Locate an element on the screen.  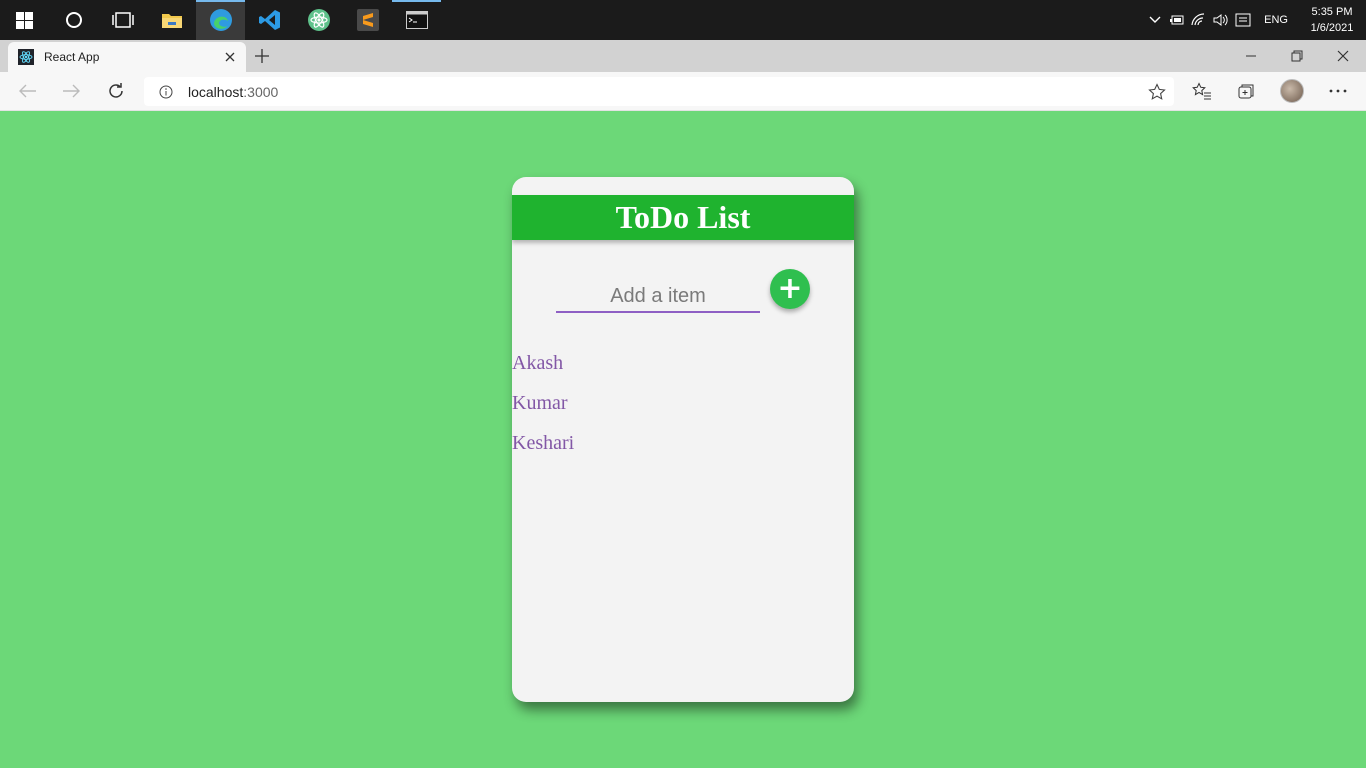
profile-avatar is located at coordinates (1292, 91).